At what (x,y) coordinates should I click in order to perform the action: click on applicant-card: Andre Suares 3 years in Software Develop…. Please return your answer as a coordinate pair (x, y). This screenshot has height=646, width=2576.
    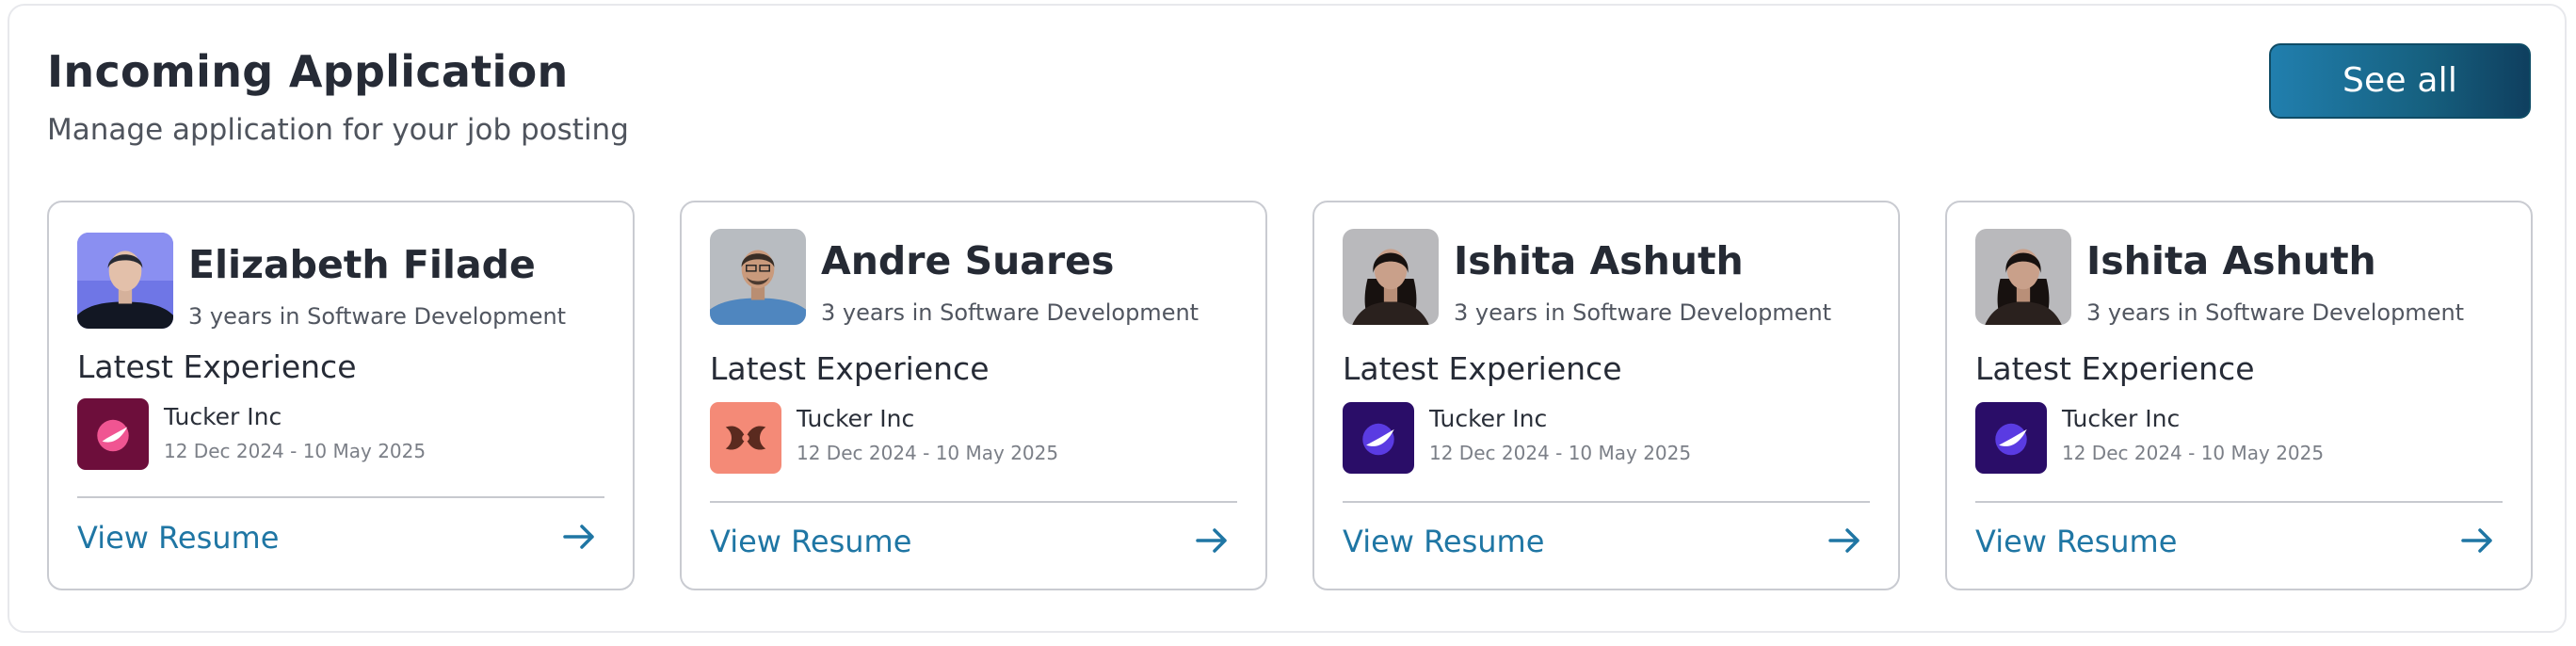
    Looking at the image, I should click on (973, 395).